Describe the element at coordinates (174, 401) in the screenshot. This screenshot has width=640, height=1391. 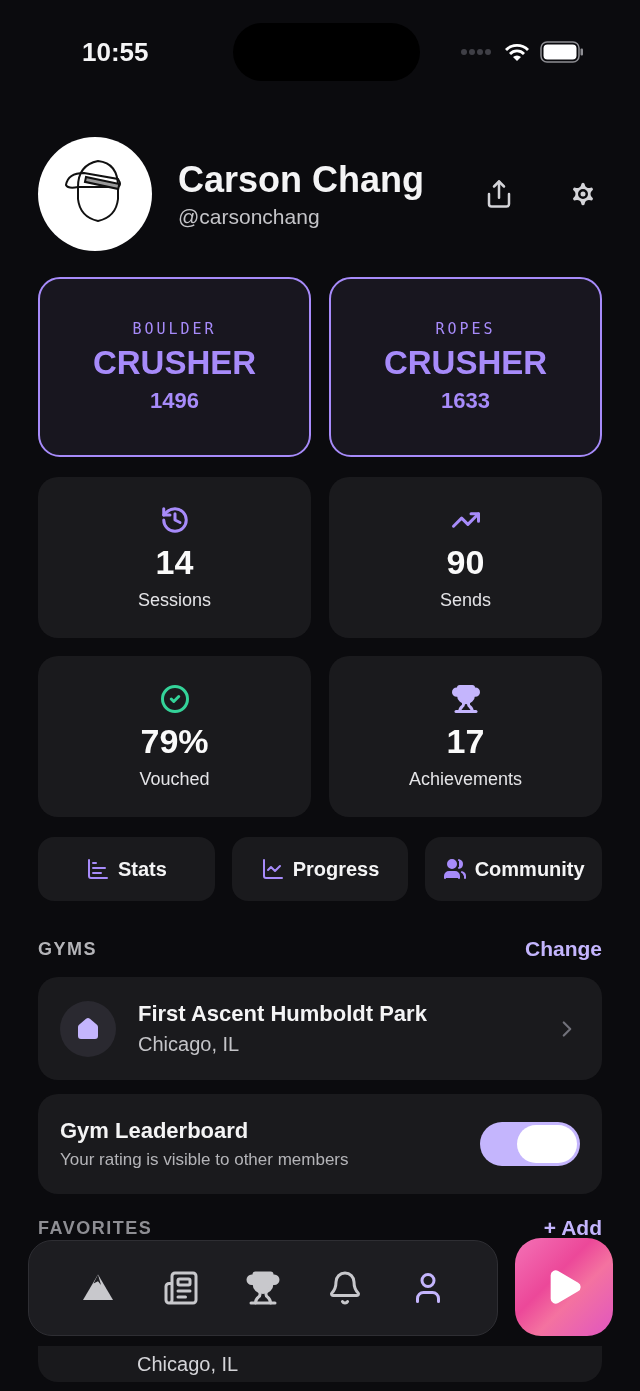
I see `rating-score: 1496` at that location.